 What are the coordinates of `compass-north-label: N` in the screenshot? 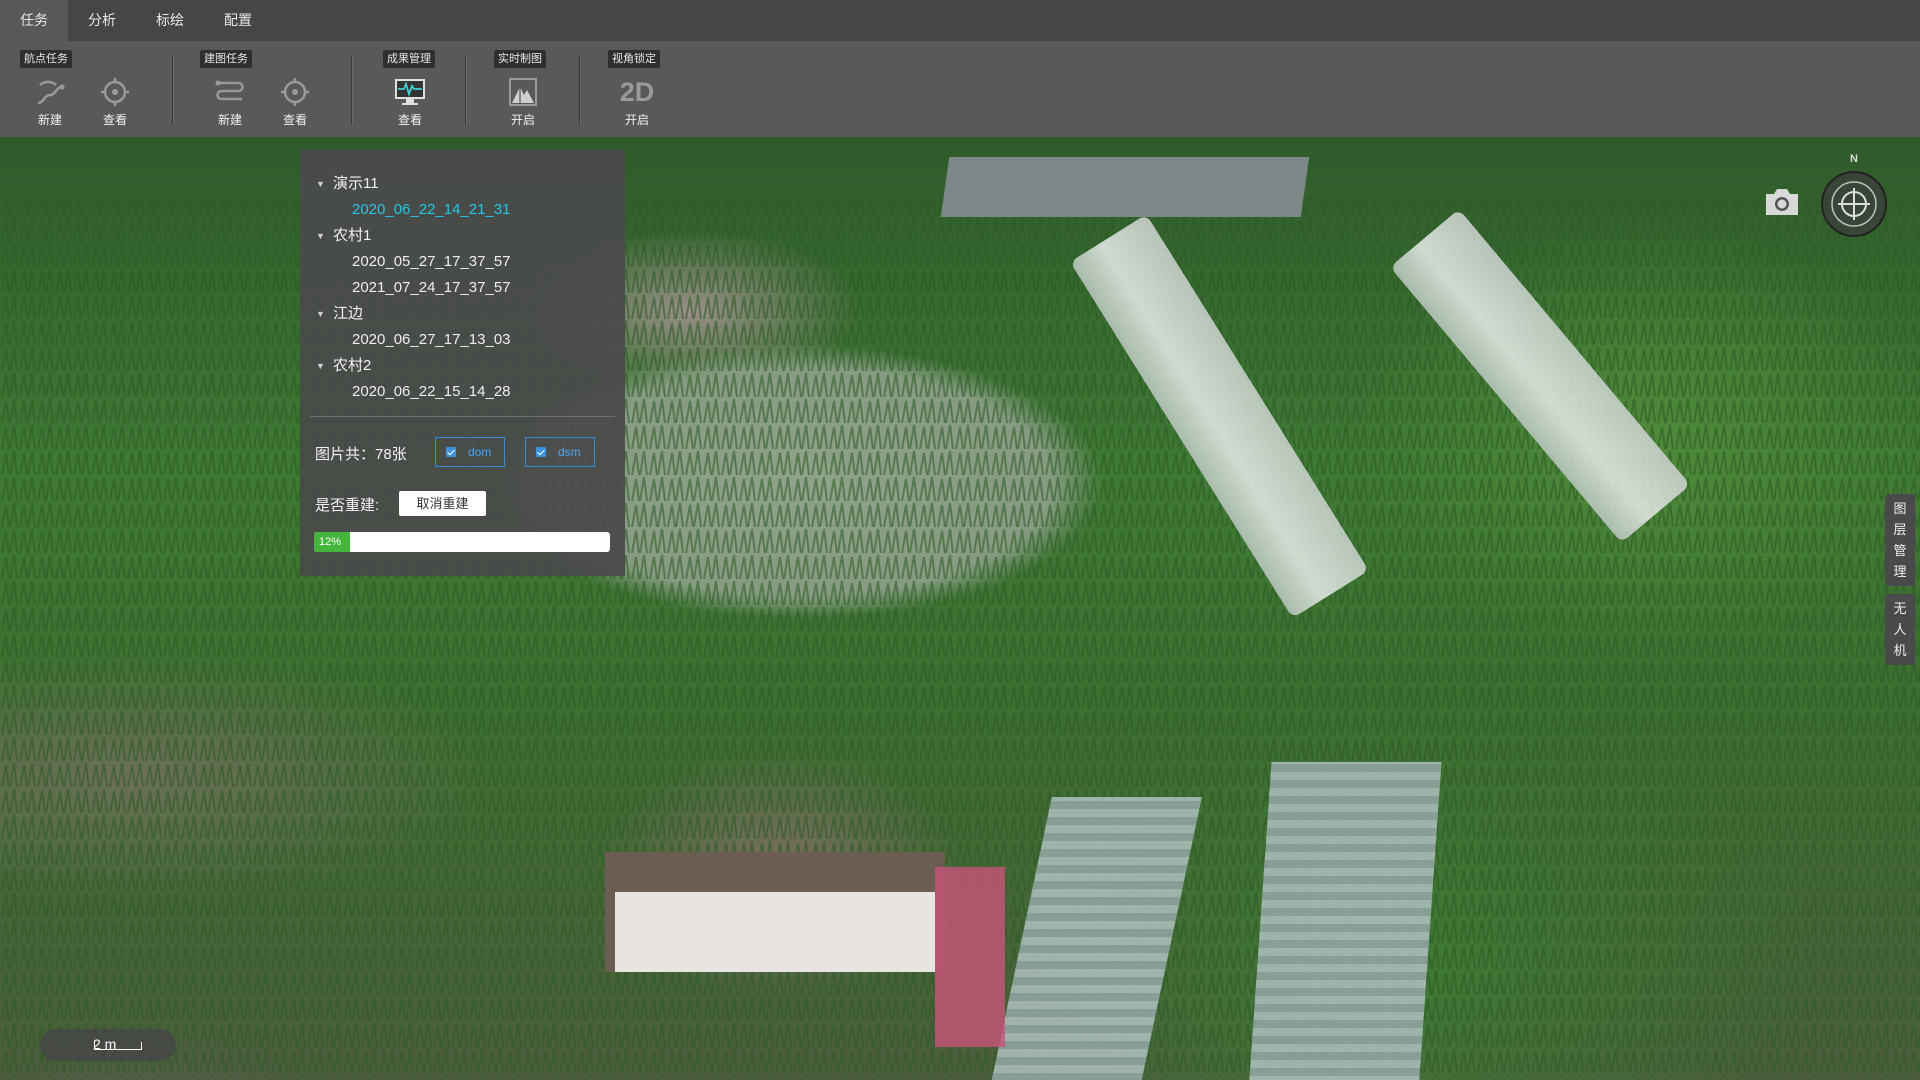 It's located at (1854, 159).